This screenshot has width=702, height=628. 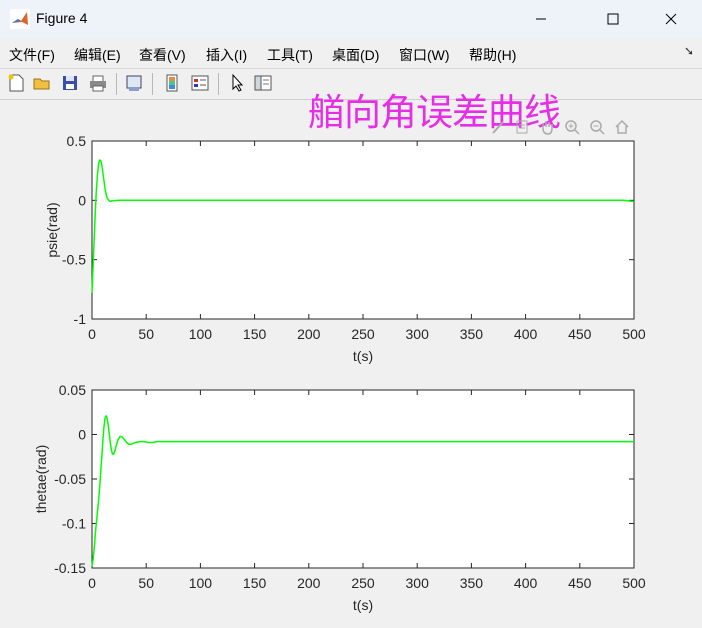 What do you see at coordinates (77, 141) in the screenshot?
I see `y-tick-label: 0.5` at bounding box center [77, 141].